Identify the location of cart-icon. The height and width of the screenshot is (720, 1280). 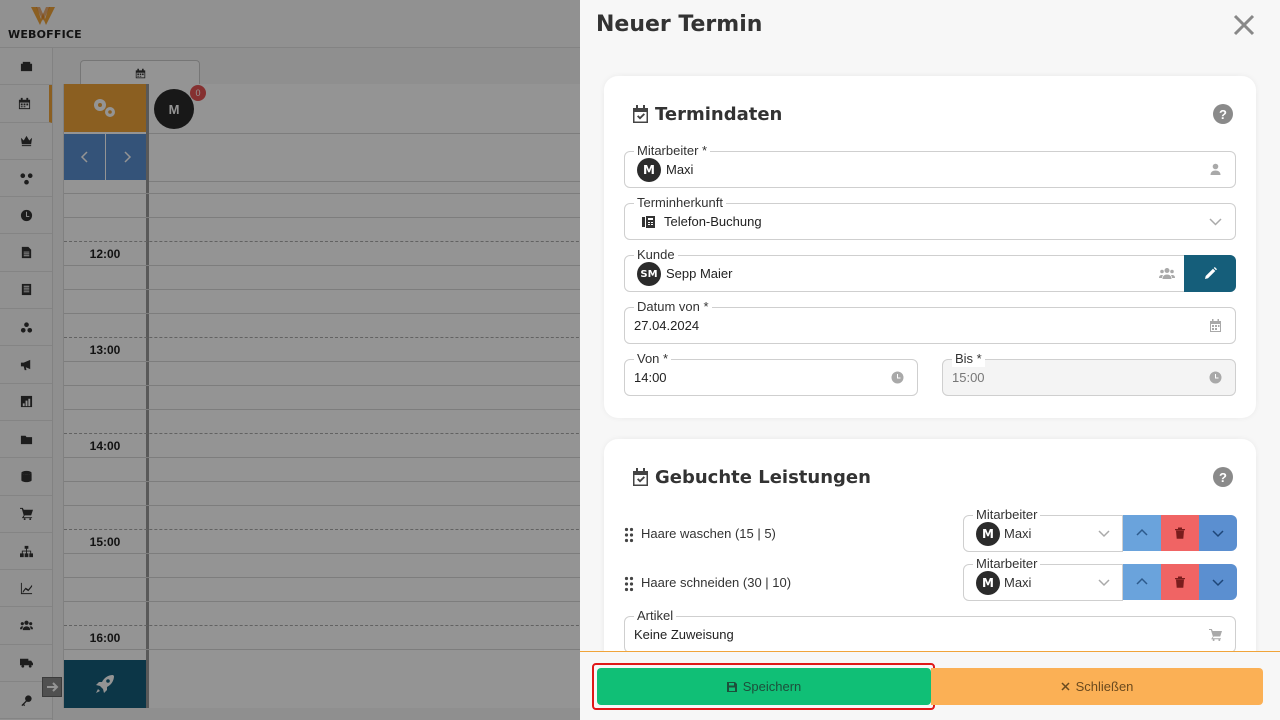
(1215, 634).